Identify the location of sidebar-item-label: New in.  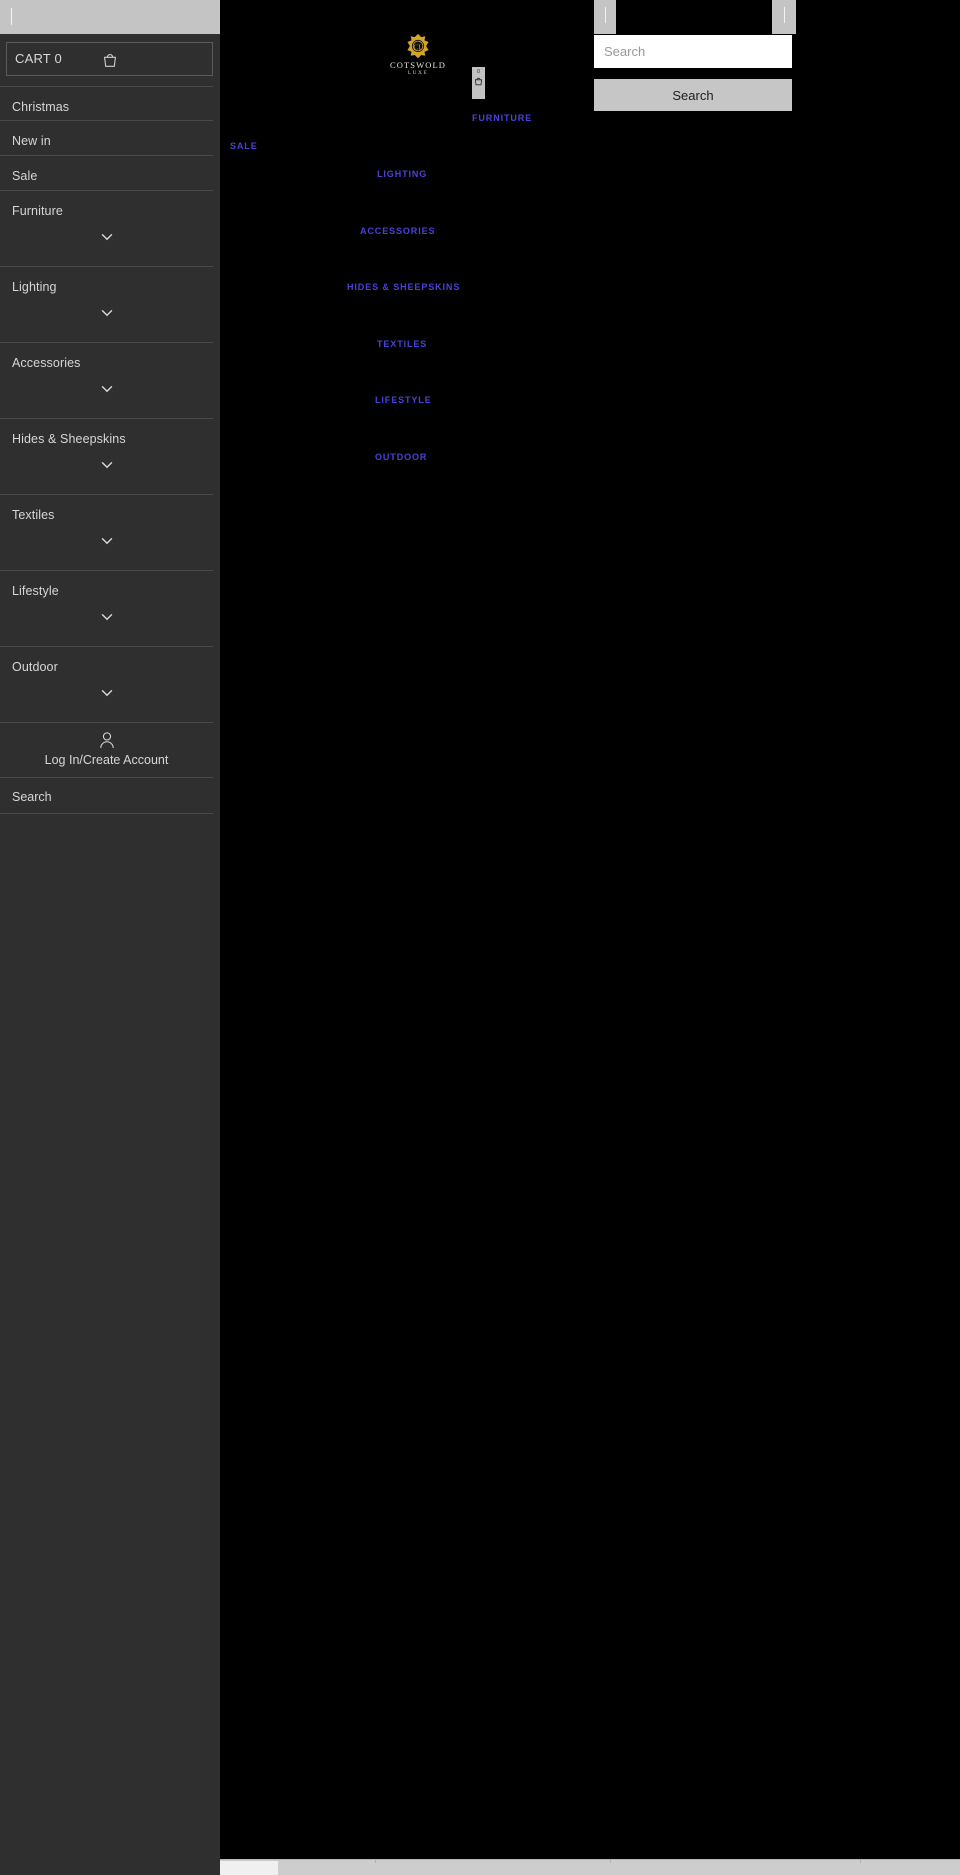
(31, 141).